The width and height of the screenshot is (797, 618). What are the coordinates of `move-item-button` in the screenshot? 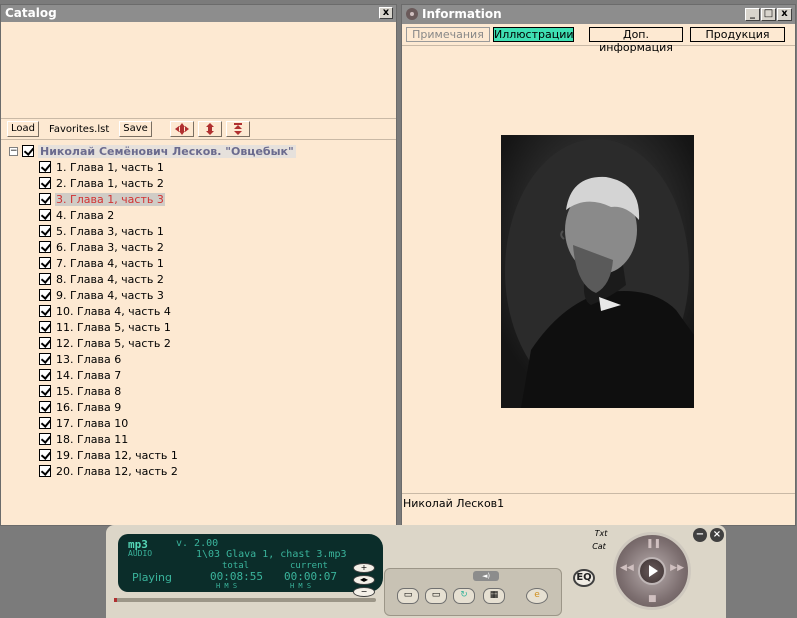 It's located at (181, 129).